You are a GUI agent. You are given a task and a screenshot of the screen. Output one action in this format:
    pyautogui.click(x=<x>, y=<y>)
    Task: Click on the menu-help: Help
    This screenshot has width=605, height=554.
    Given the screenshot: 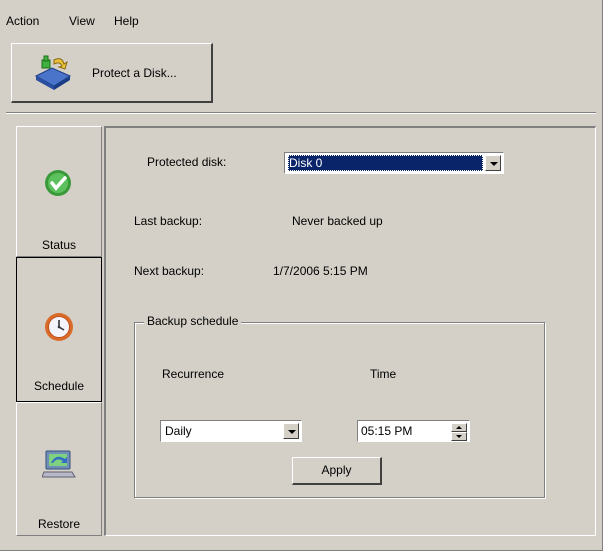 What is the action you would take?
    pyautogui.click(x=126, y=21)
    